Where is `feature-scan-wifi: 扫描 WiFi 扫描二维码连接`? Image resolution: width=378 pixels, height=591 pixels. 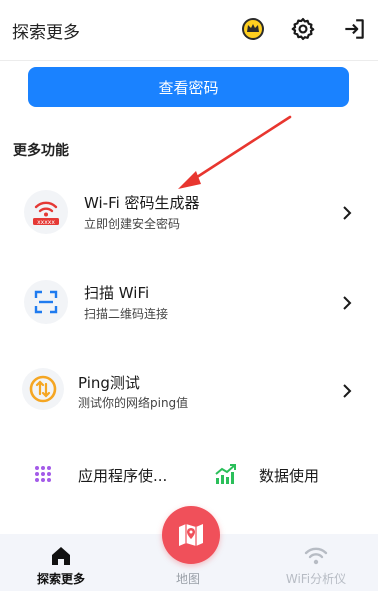 feature-scan-wifi: 扫描 WiFi 扫描二维码连接 is located at coordinates (189, 303).